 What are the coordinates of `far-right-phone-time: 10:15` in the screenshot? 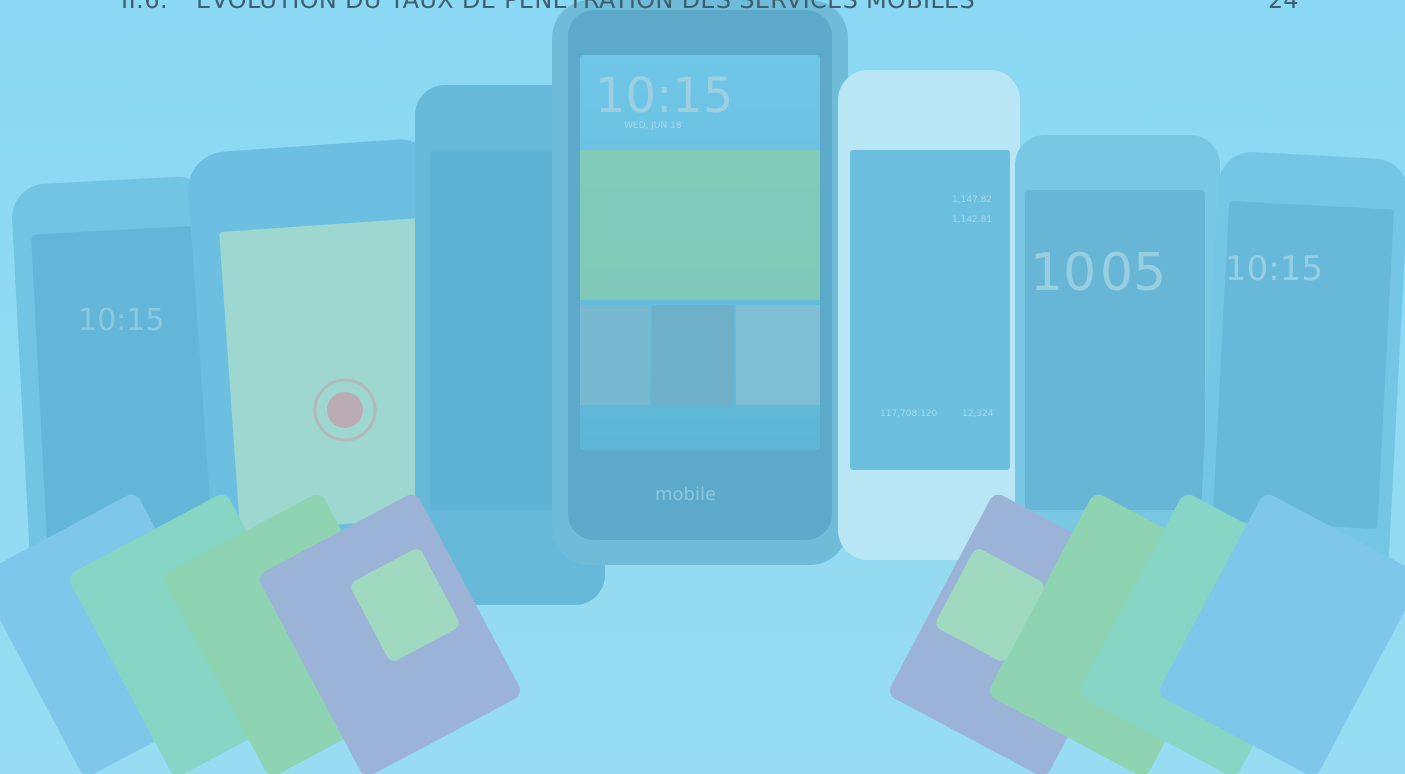 It's located at (1274, 269).